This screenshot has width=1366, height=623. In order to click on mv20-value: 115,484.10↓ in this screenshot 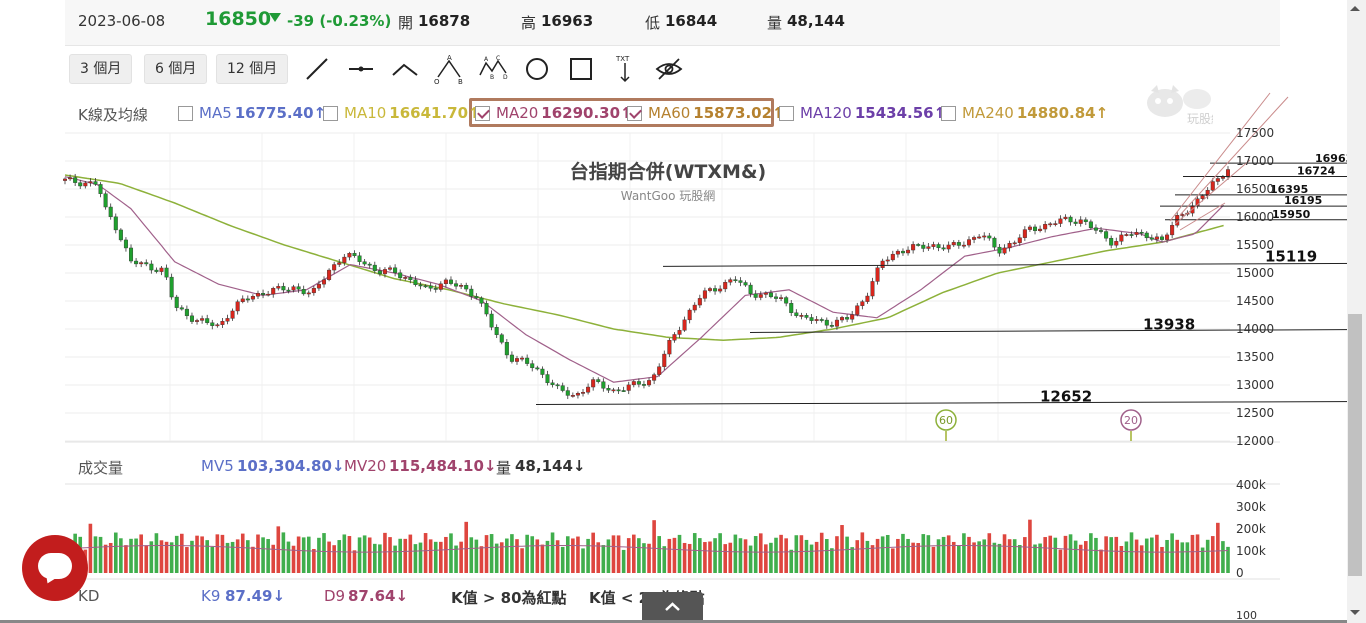, I will do `click(443, 466)`.